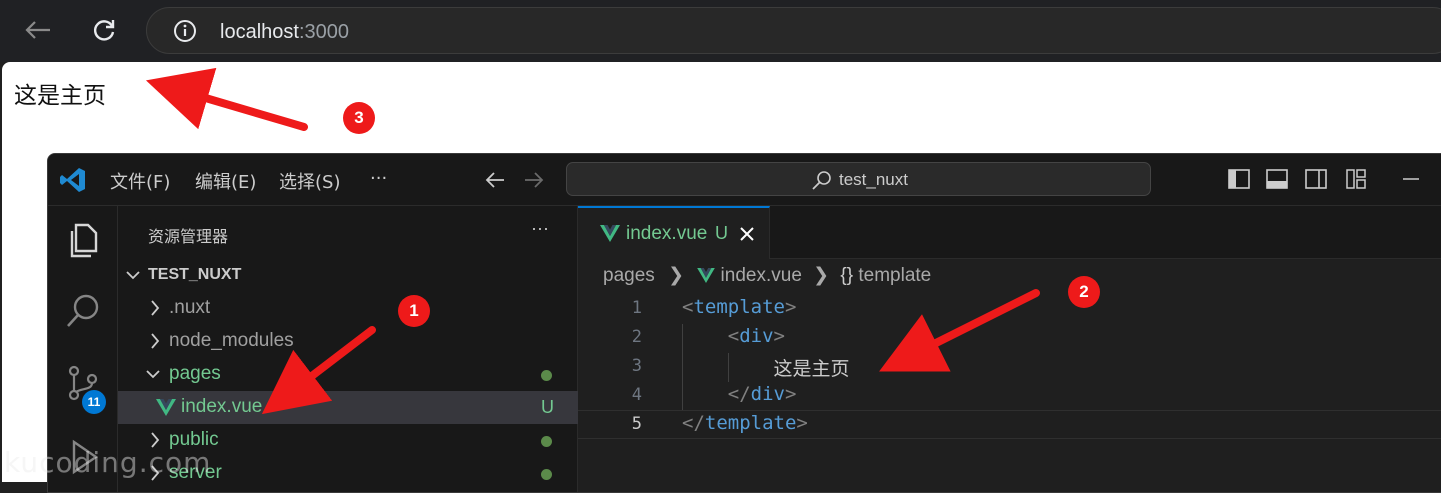  I want to click on menu-edit: 编辑(E), so click(225, 181).